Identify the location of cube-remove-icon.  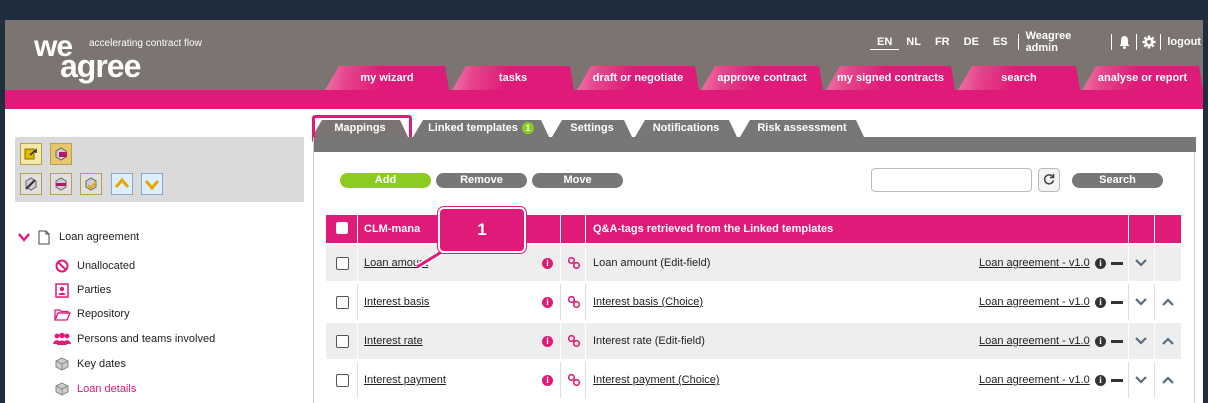
(61, 184).